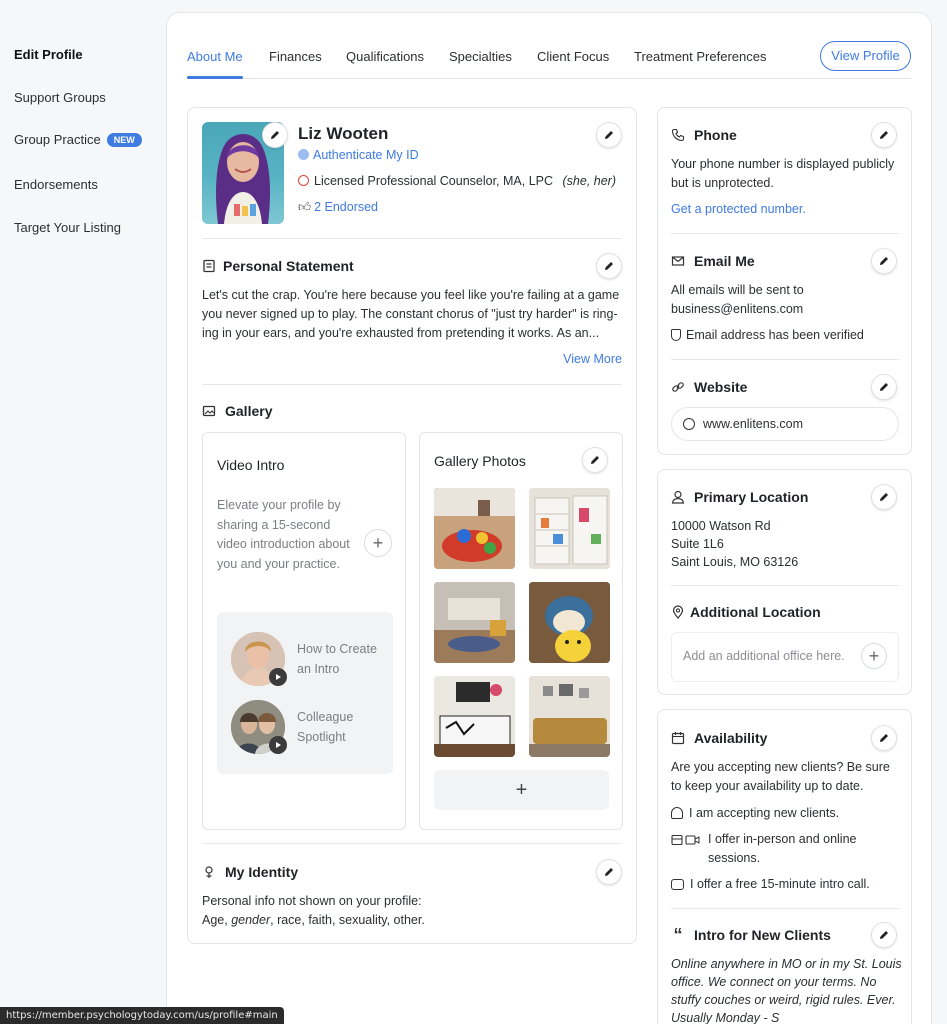 Image resolution: width=947 pixels, height=1024 pixels. I want to click on endorsed-count: 2 Endorsed, so click(346, 207).